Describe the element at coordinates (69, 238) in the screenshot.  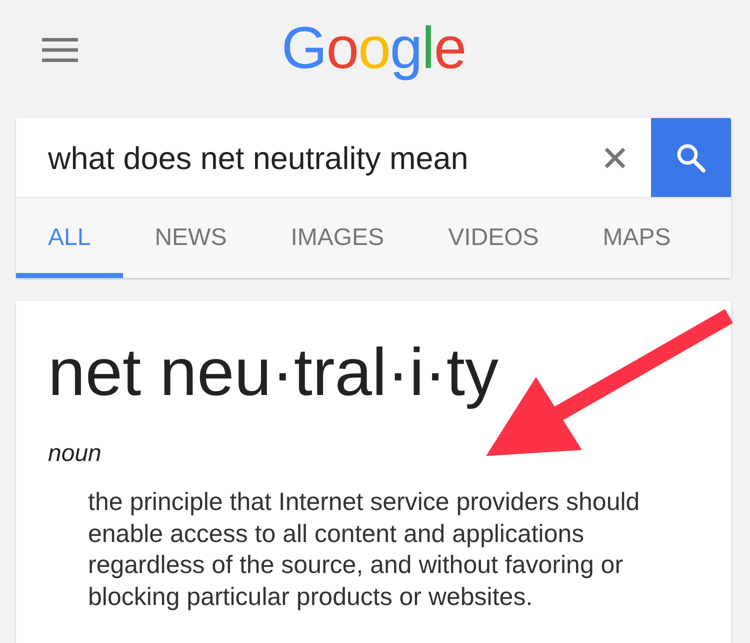
I see `tab: ALL` at that location.